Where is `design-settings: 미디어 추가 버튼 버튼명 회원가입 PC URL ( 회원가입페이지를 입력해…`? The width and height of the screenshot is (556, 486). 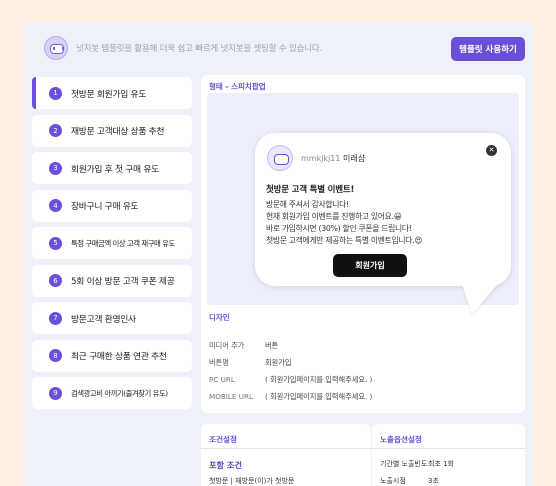 design-settings: 미디어 추가 버튼 버튼명 회원가입 PC URL ( 회원가입페이지를 입력해… is located at coordinates (290, 371).